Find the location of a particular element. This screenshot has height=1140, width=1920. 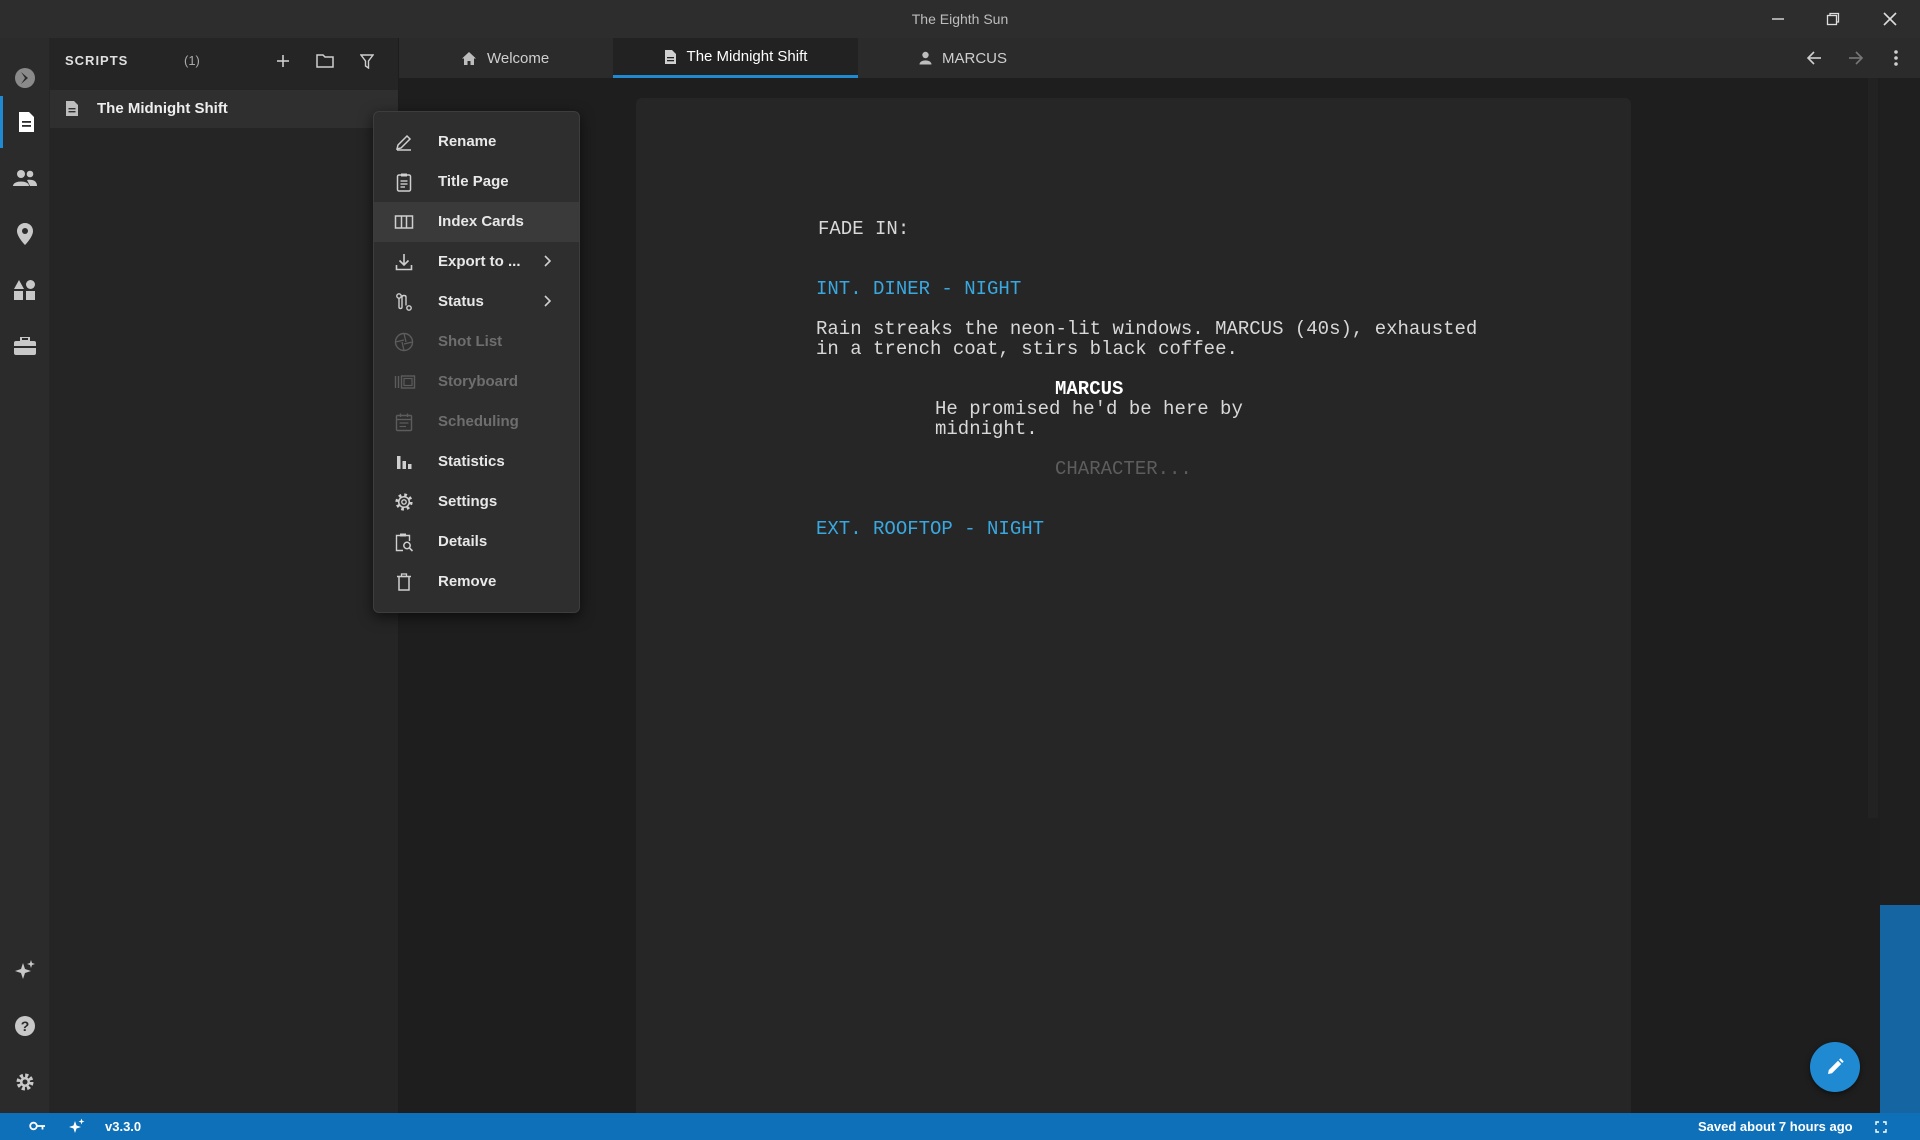

script-list-item: The Midnight Shift is located at coordinates (224, 109).